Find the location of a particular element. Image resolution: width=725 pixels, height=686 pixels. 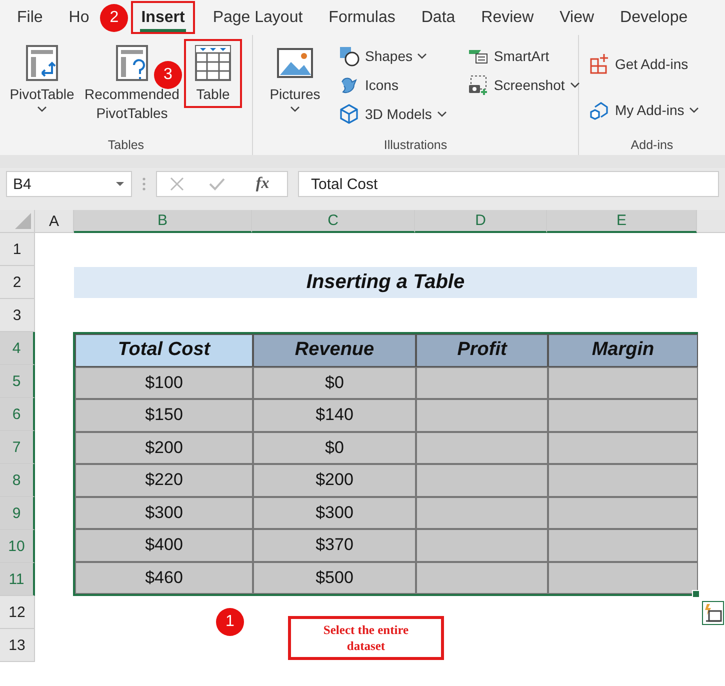

ribbon-tab: Ho is located at coordinates (79, 17).